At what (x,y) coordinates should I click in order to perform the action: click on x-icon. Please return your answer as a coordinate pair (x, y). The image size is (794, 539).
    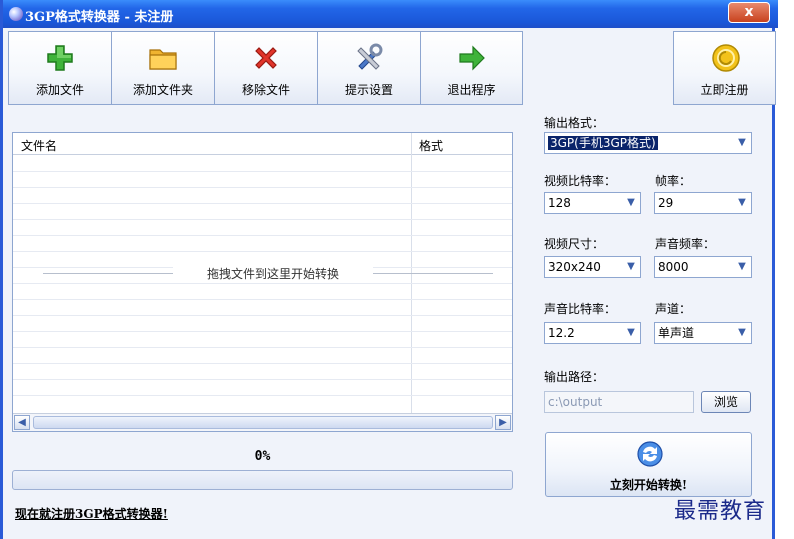
    Looking at the image, I should click on (266, 58).